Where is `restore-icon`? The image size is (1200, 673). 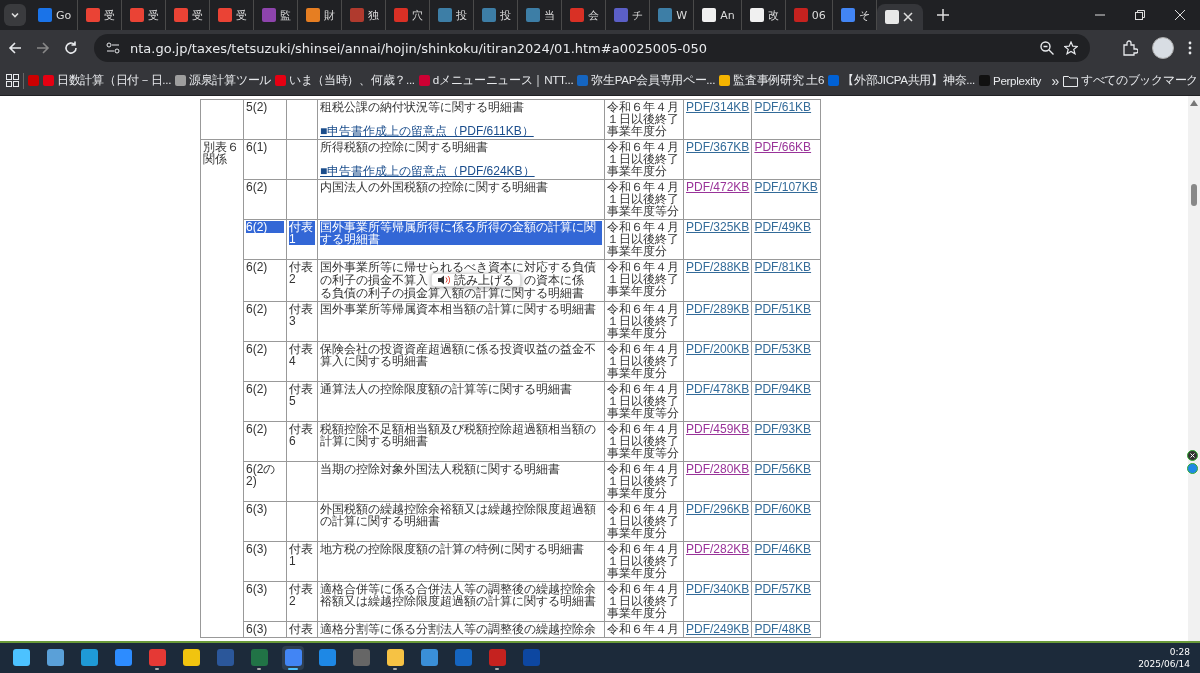 restore-icon is located at coordinates (1140, 15).